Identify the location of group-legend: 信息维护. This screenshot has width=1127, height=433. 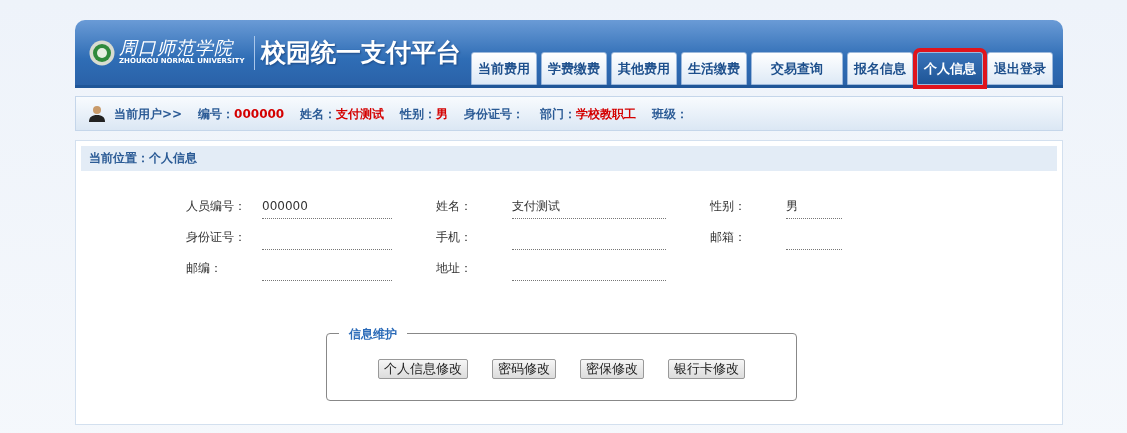
(373, 334).